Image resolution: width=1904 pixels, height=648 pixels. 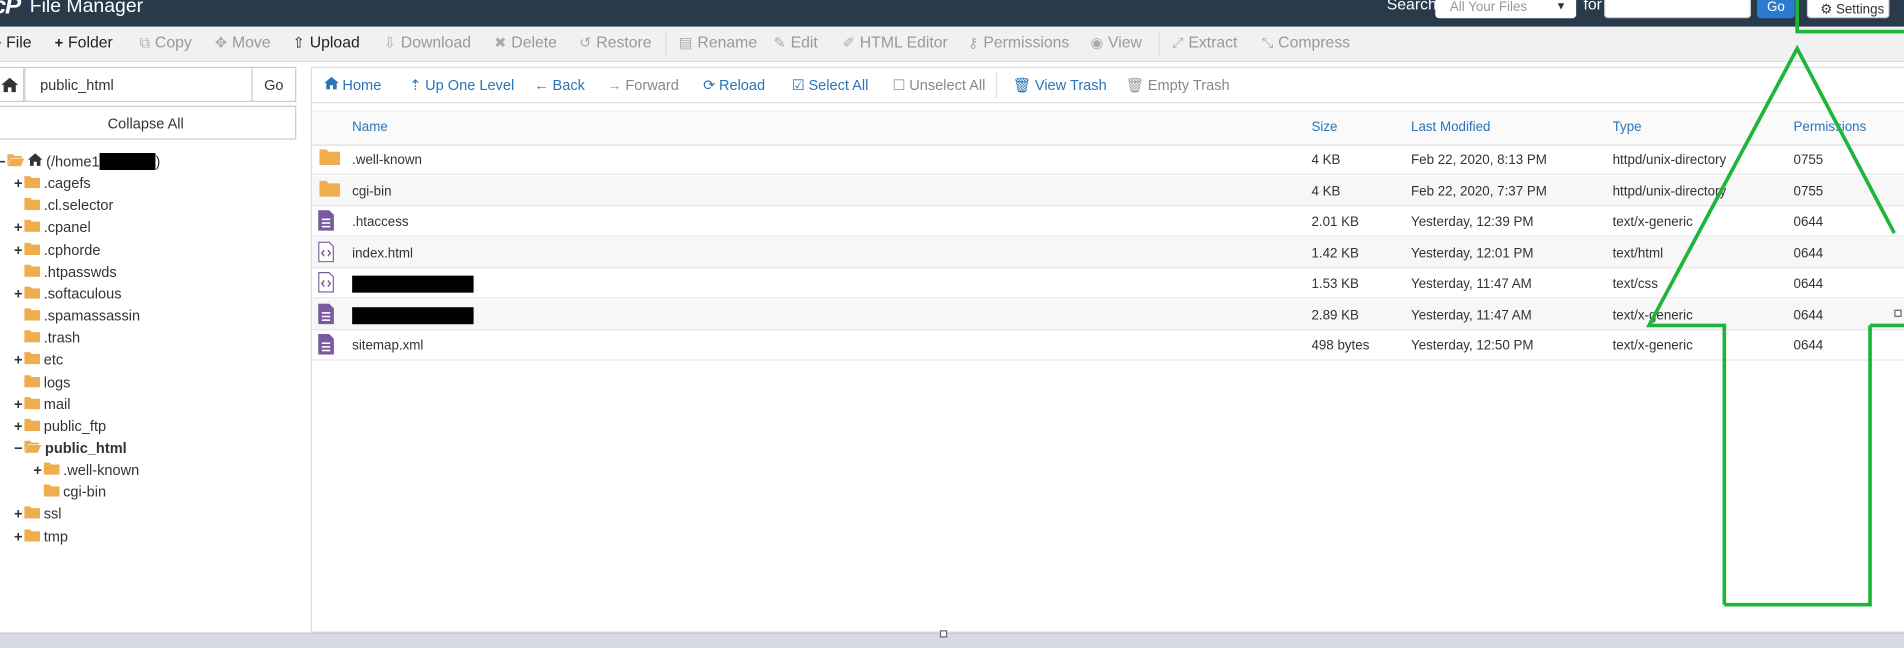 What do you see at coordinates (166, 42) in the screenshot?
I see `toolbar-copy-button: ⧉ Copy` at bounding box center [166, 42].